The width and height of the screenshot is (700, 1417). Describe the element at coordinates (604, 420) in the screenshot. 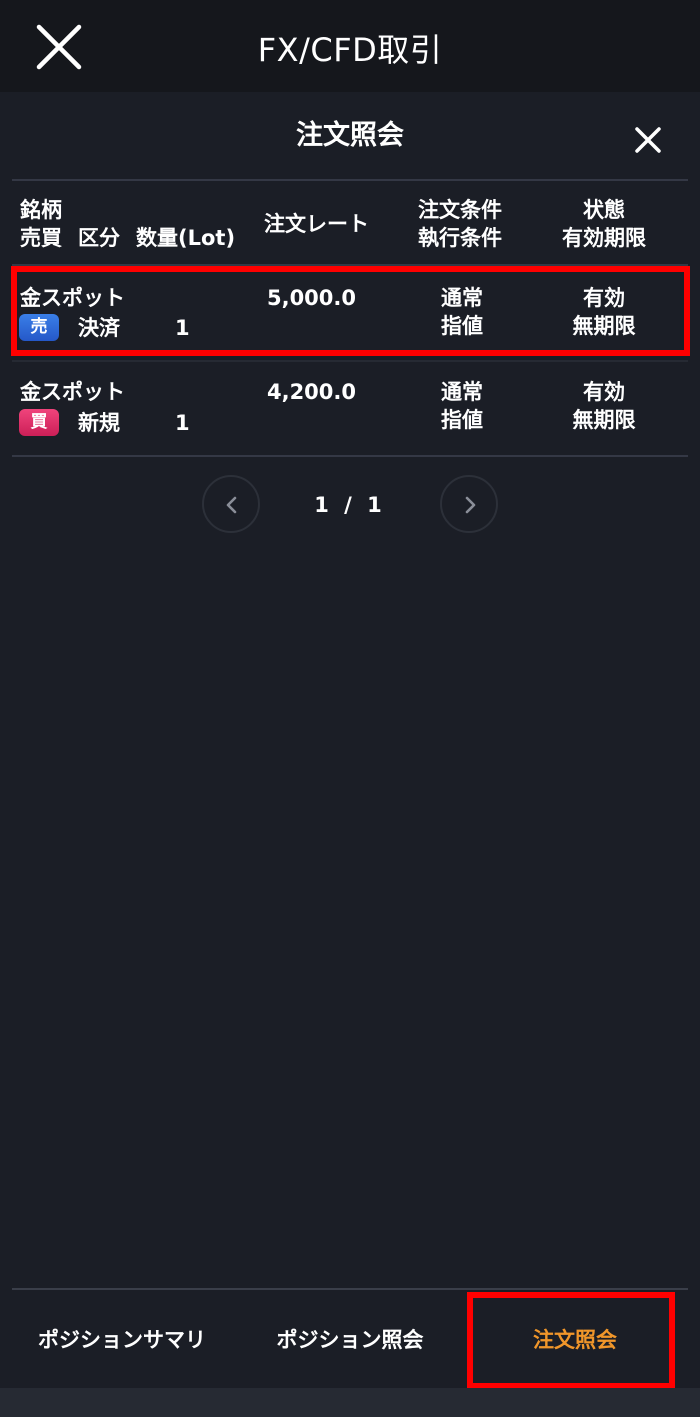

I see `row-expiry: 無期限` at that location.